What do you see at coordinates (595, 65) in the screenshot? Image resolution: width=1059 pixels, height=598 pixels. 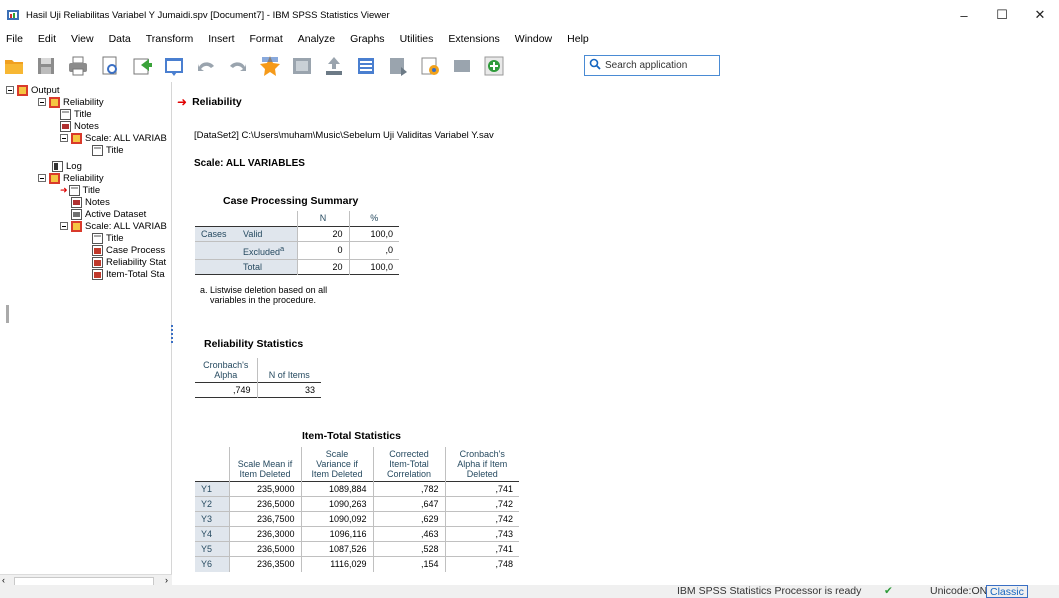 I see `search-icon` at bounding box center [595, 65].